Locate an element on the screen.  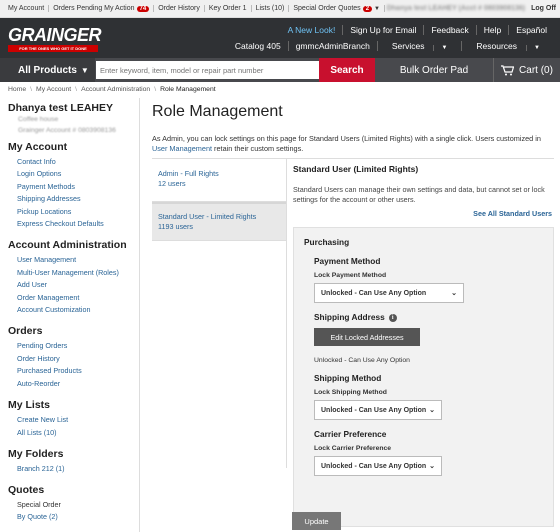
sidebar-section-my-account: My Account is located at coordinates (38, 147).